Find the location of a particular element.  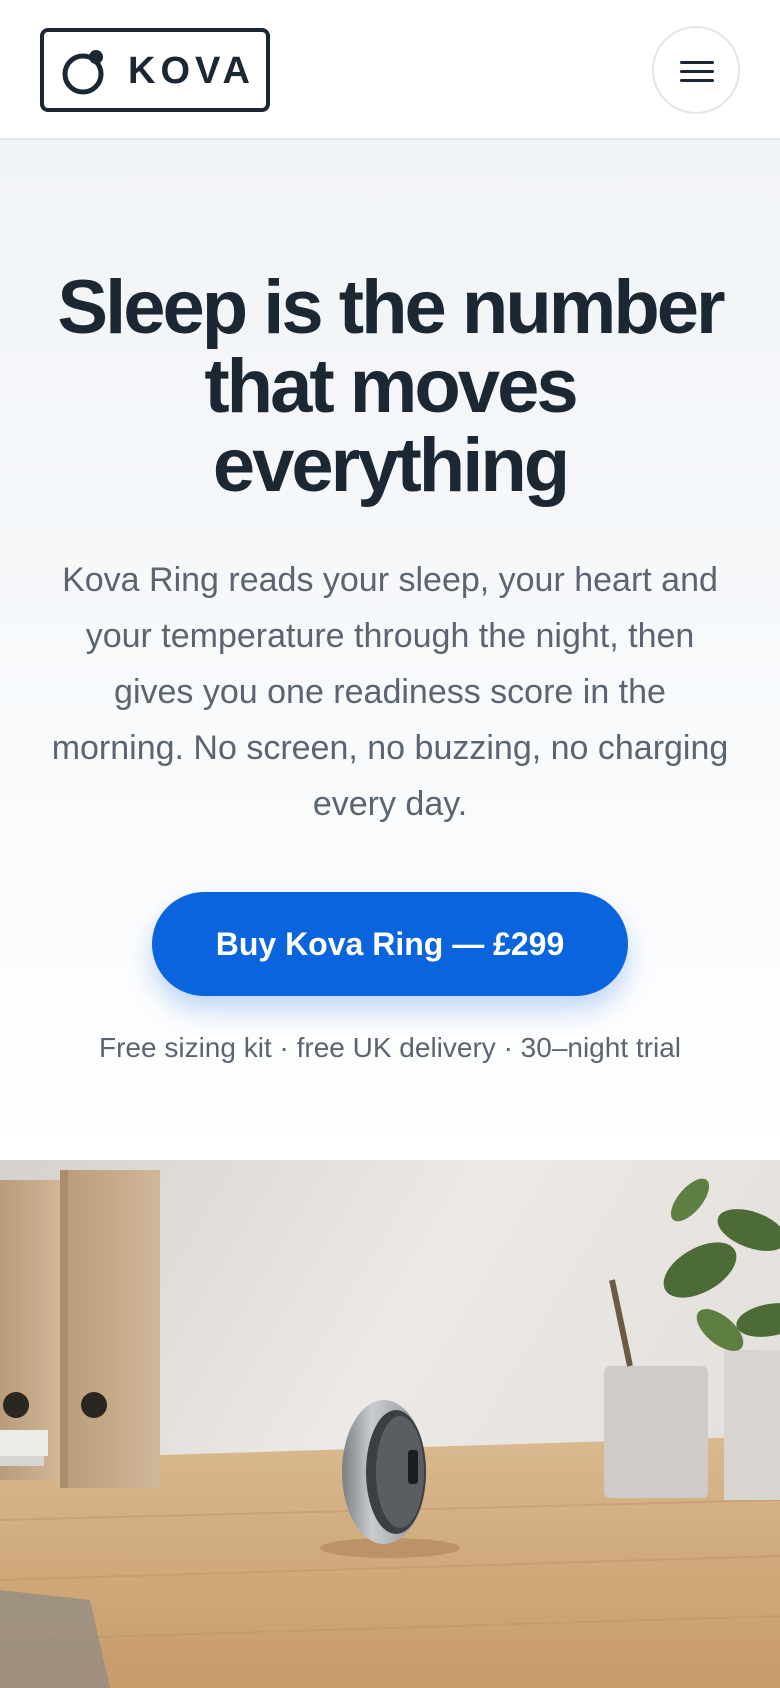

brand-name: KOVA is located at coordinates (191, 71).